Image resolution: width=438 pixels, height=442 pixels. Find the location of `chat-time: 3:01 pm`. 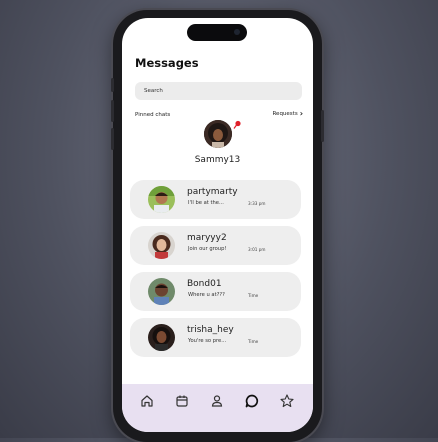

chat-time: 3:01 pm is located at coordinates (257, 249).